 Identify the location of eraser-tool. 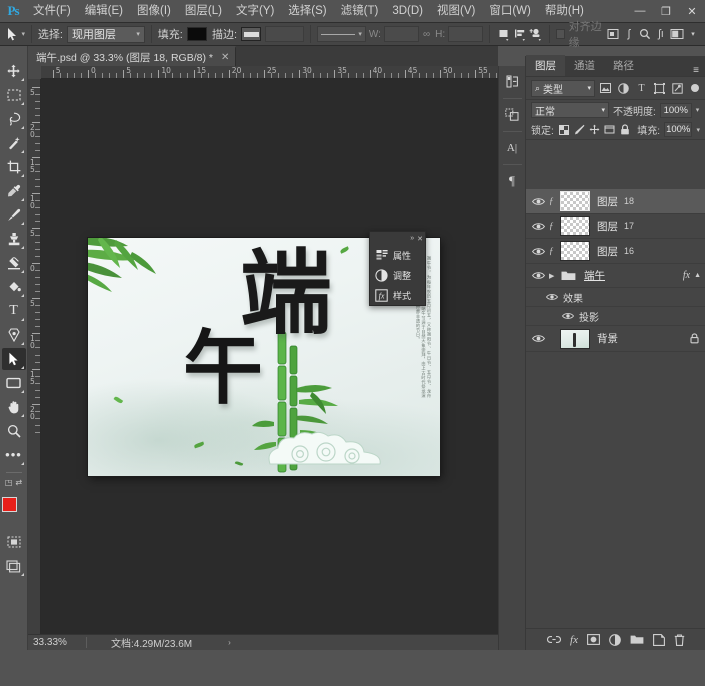
(14, 263).